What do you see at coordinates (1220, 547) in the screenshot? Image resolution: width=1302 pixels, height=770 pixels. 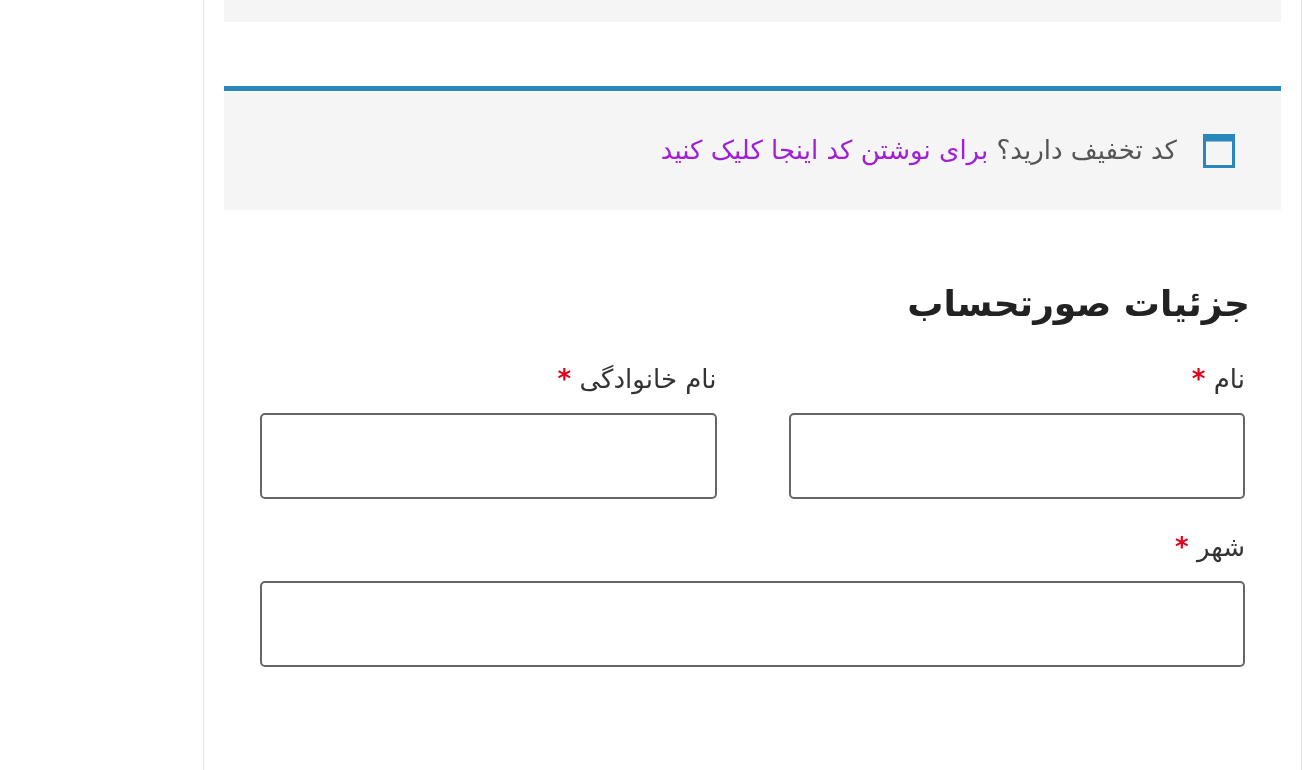 I see `field-label: شهر` at bounding box center [1220, 547].